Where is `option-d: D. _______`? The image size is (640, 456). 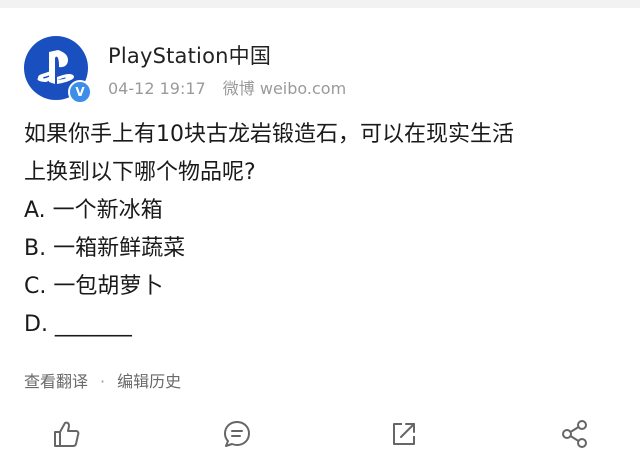 option-d: D. _______ is located at coordinates (78, 324).